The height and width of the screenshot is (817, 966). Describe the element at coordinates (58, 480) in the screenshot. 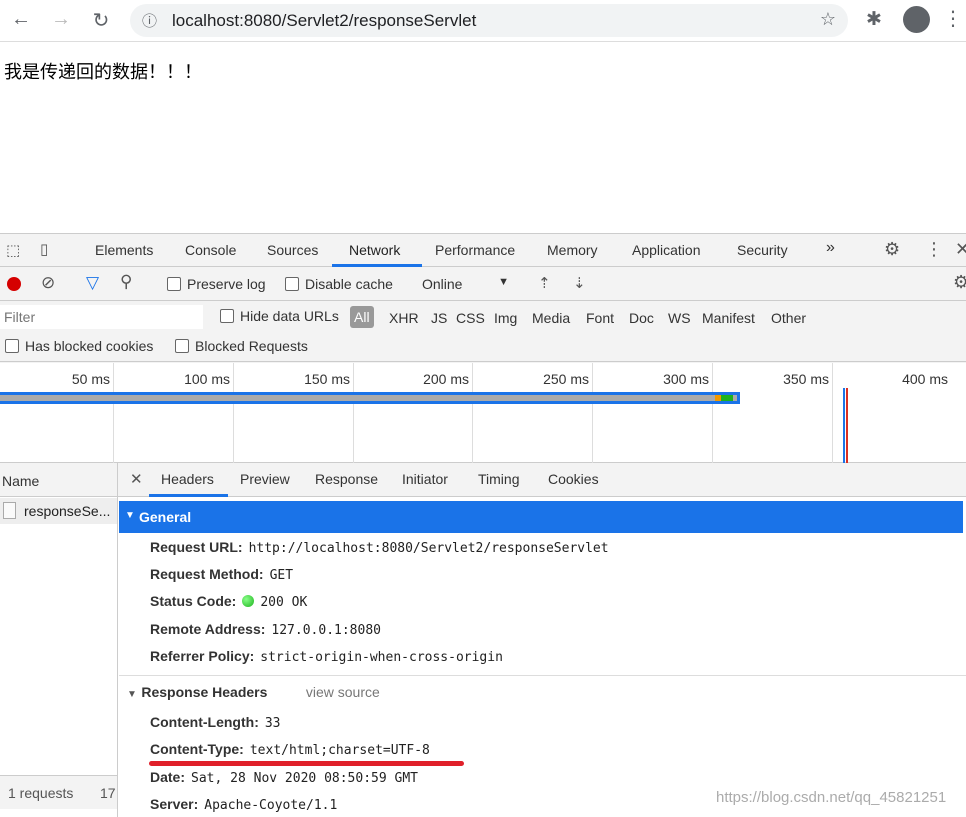

I see `name-column-header: Name` at that location.